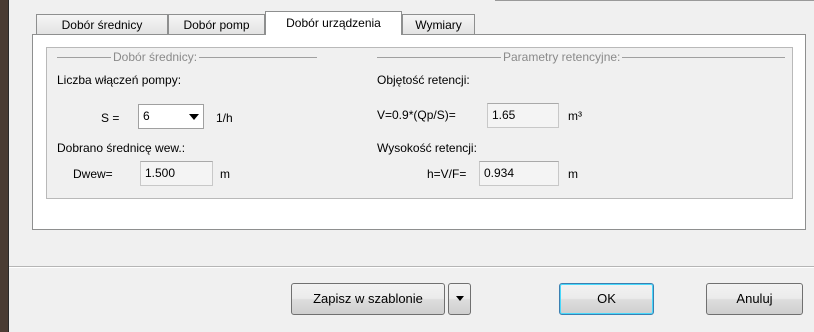 The height and width of the screenshot is (332, 814). Describe the element at coordinates (519, 173) in the screenshot. I see `h-field: 0.934` at that location.